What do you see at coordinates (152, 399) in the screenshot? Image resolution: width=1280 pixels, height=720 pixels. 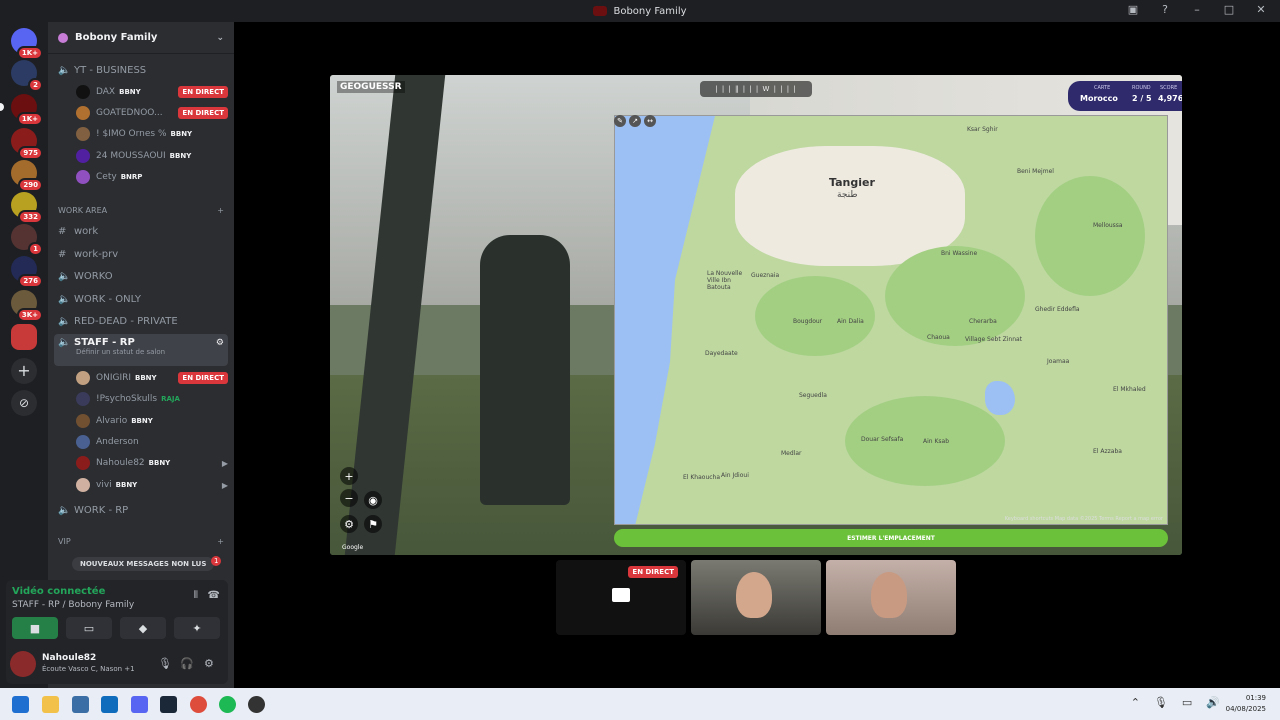 I see `member-row: !PsychoSkulls RAJA` at bounding box center [152, 399].